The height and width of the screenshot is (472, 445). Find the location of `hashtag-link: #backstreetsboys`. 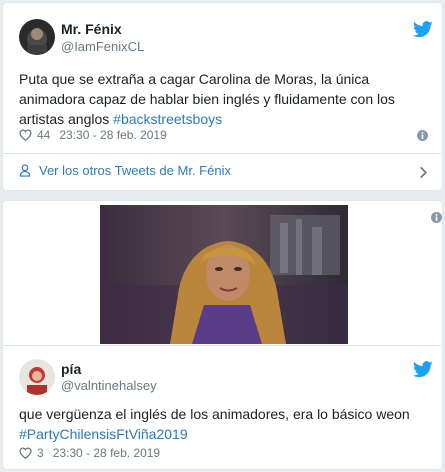

hashtag-link: #backstreetsboys is located at coordinates (167, 119).